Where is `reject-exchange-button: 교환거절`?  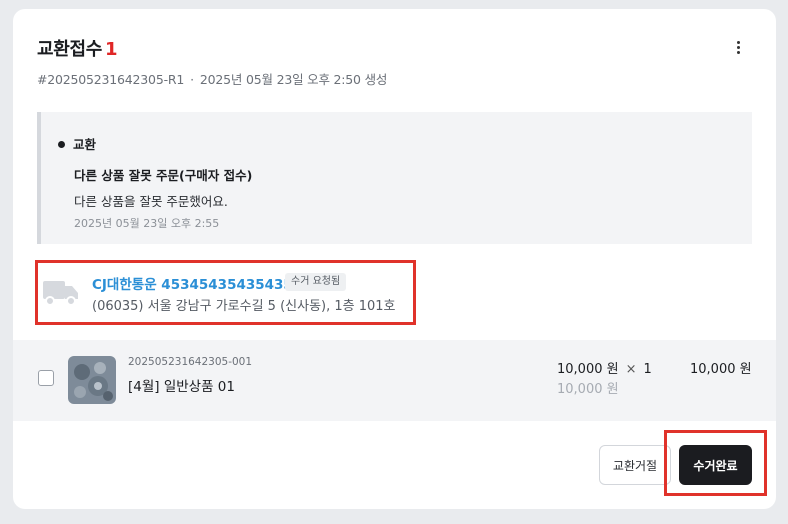
reject-exchange-button: 교환거절 is located at coordinates (635, 465).